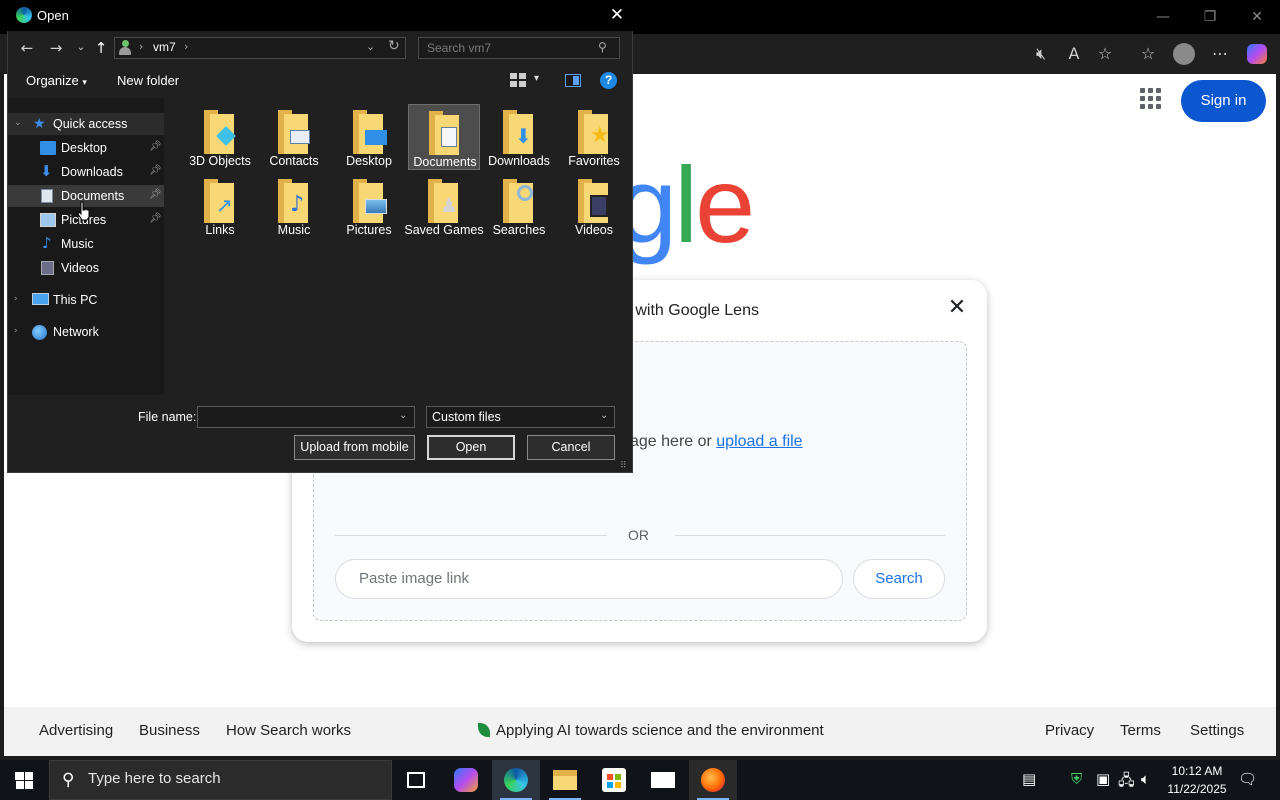 The image size is (1280, 800). Describe the element at coordinates (1197, 771) in the screenshot. I see `clock-time: 10:12 AM` at that location.